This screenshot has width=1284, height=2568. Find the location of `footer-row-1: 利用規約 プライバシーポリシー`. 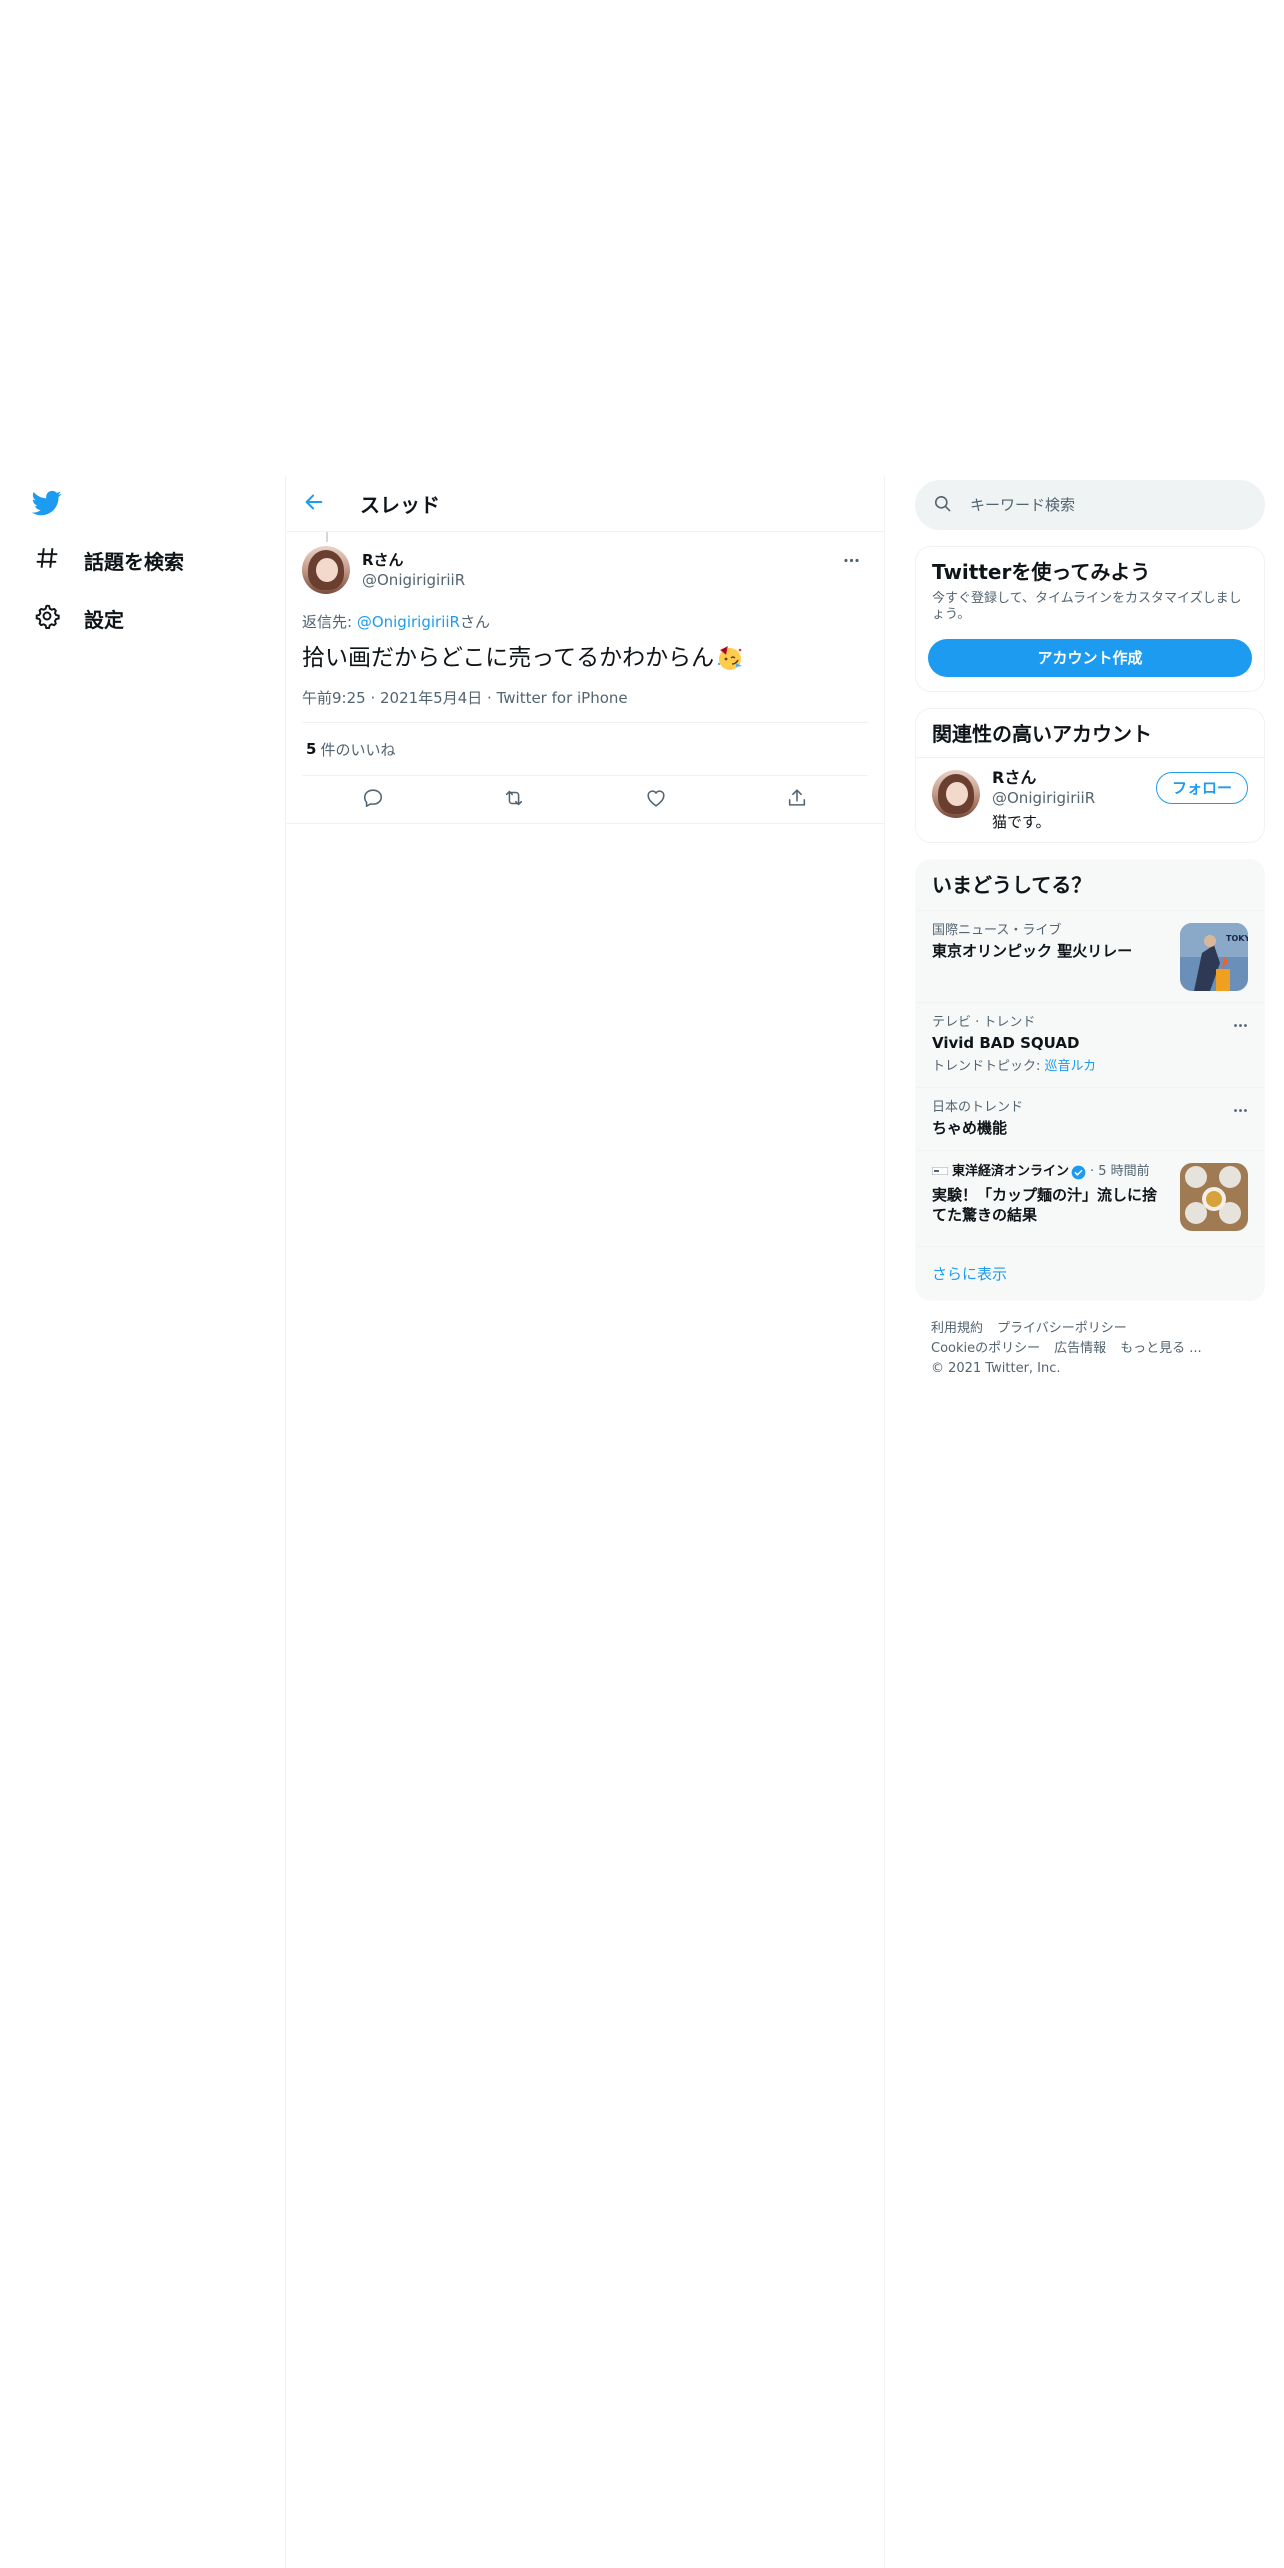

footer-row-1: 利用規約 プライバシーポリシー is located at coordinates (1090, 1329).